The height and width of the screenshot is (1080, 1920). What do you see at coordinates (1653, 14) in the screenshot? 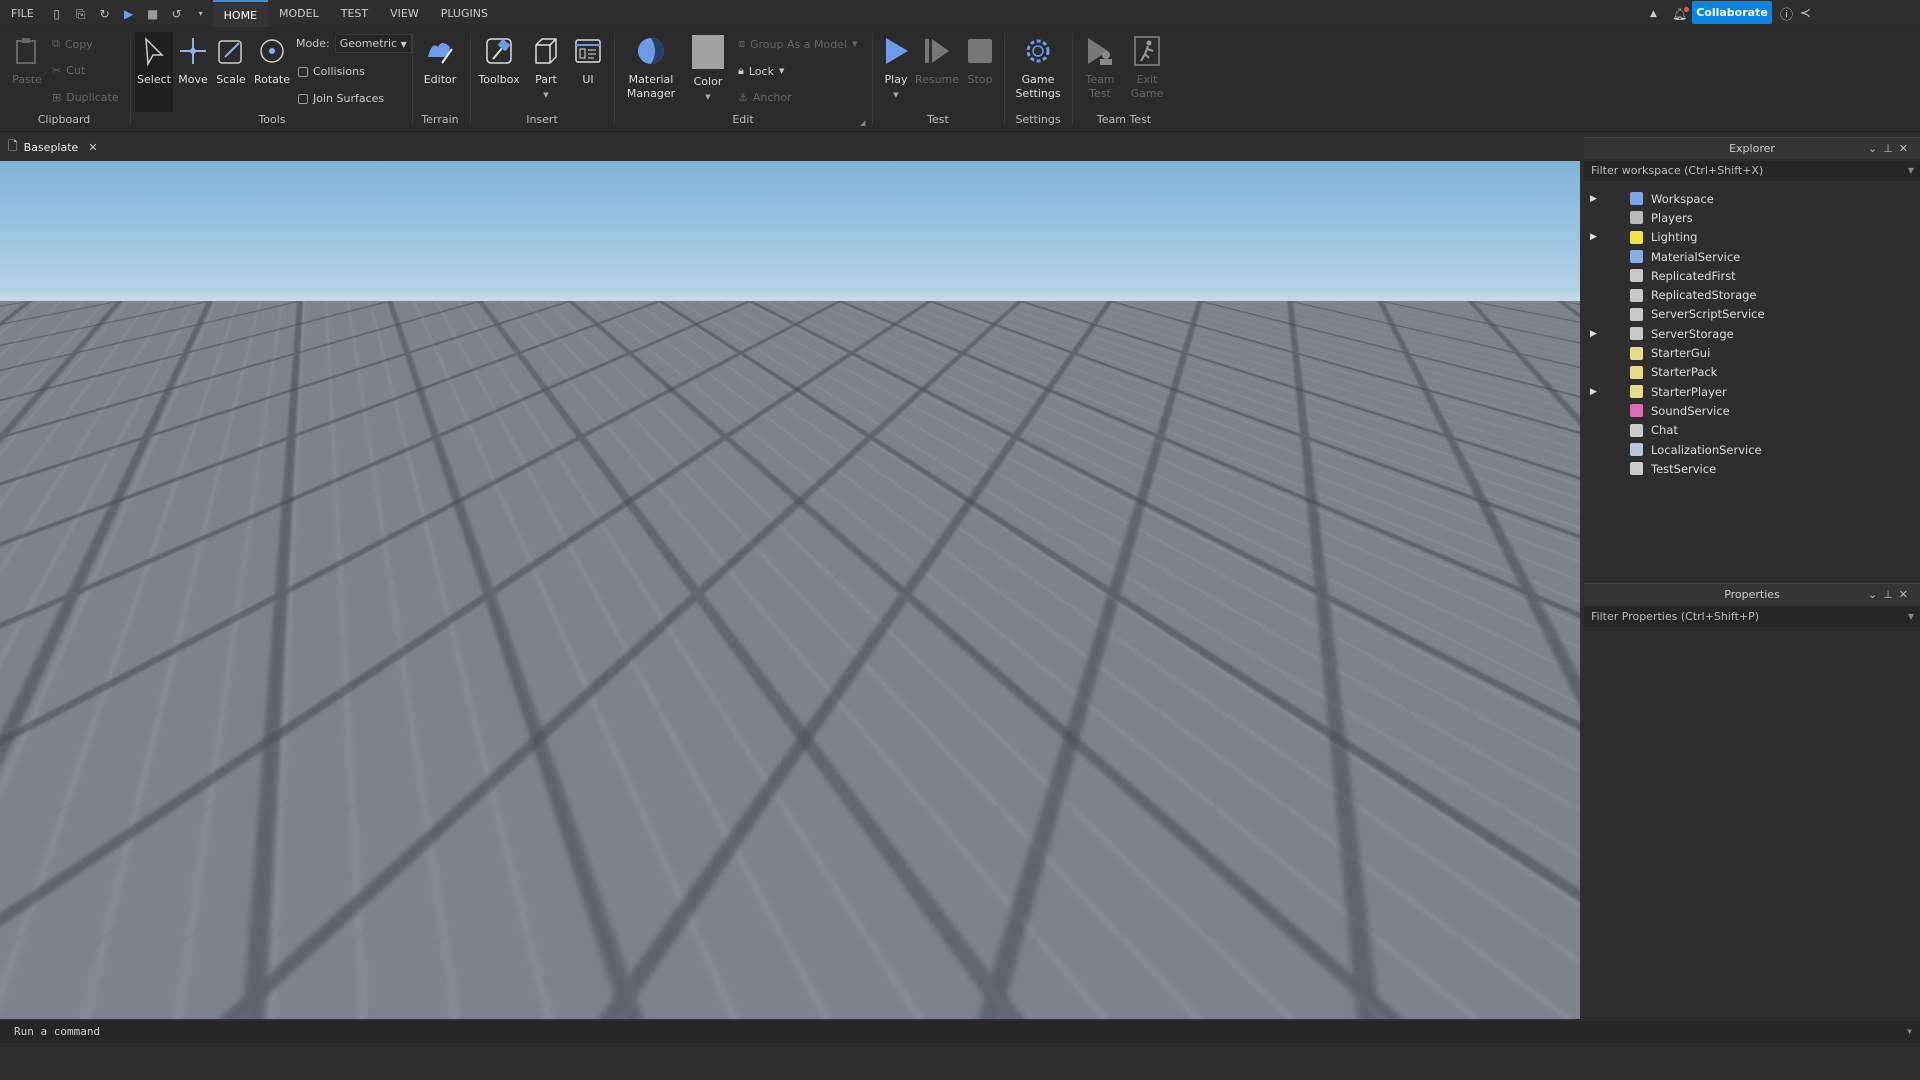
I see `collapse-ribbon-icon: ▲` at bounding box center [1653, 14].